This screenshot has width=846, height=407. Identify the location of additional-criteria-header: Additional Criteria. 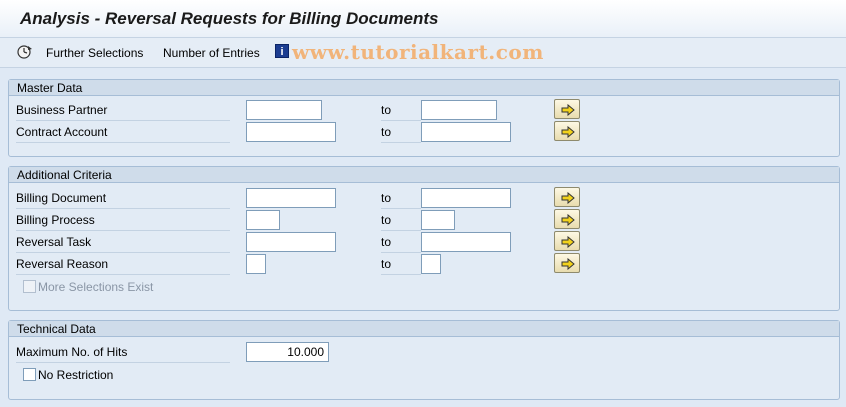
(424, 175).